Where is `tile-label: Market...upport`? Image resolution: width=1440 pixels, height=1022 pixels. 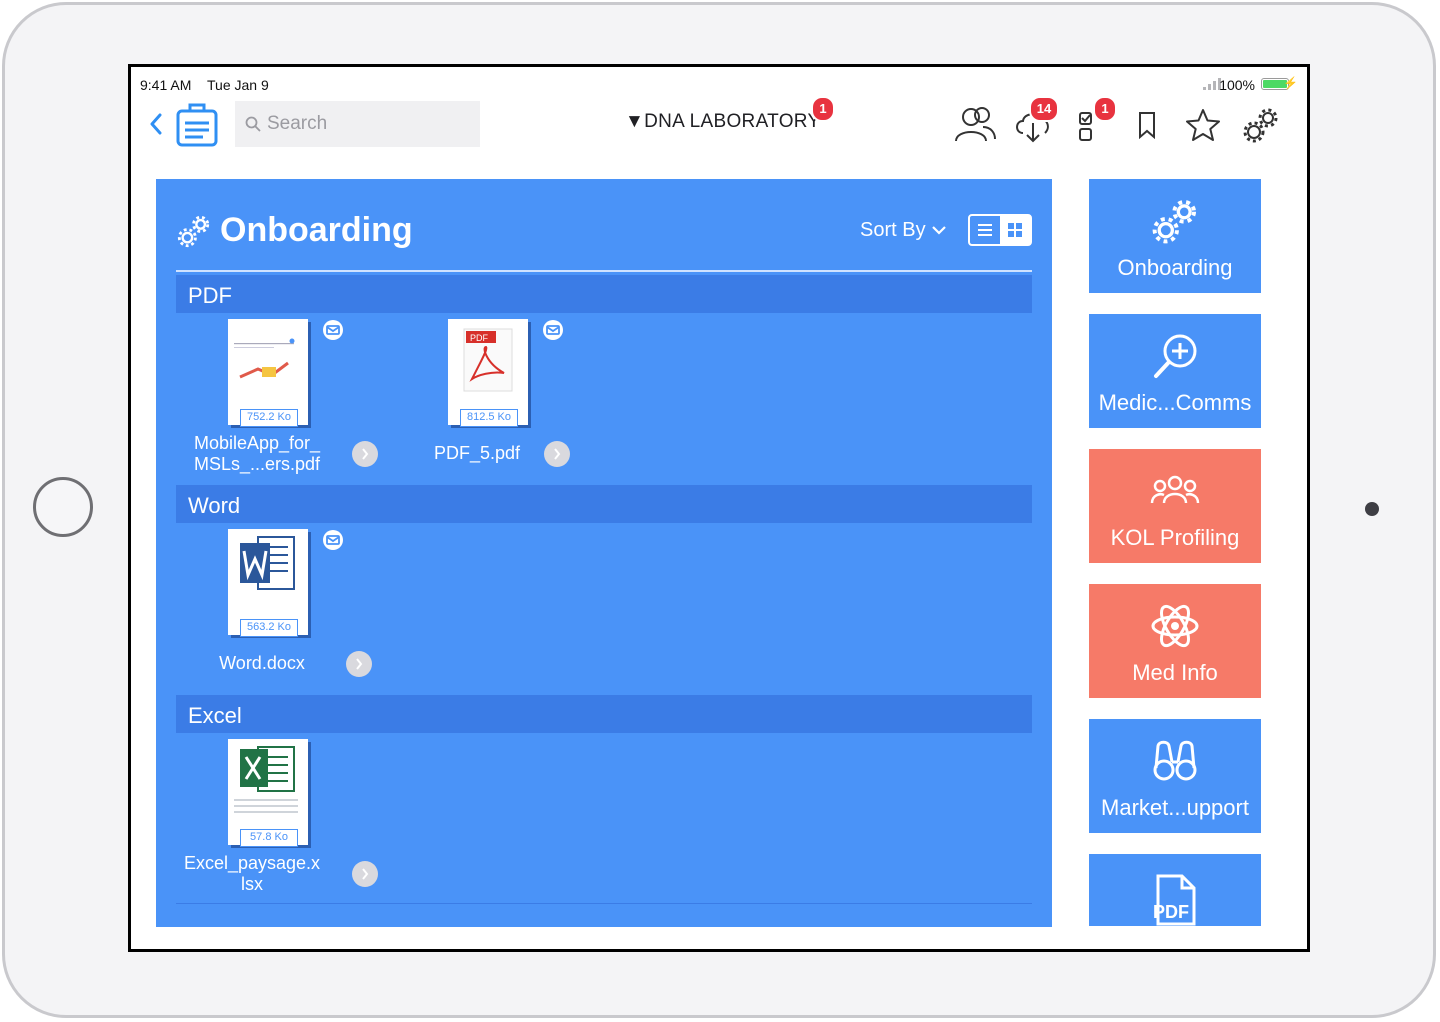
tile-label: Market...upport is located at coordinates (1175, 807).